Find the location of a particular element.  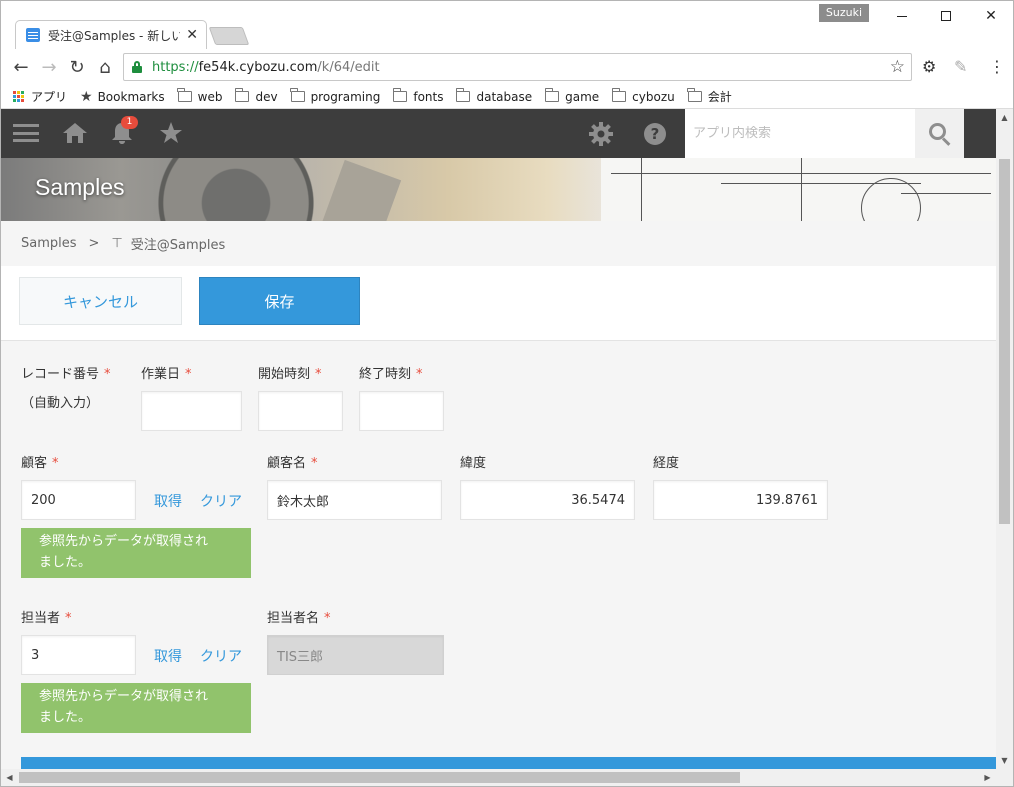

section-header-bar is located at coordinates (508, 763).